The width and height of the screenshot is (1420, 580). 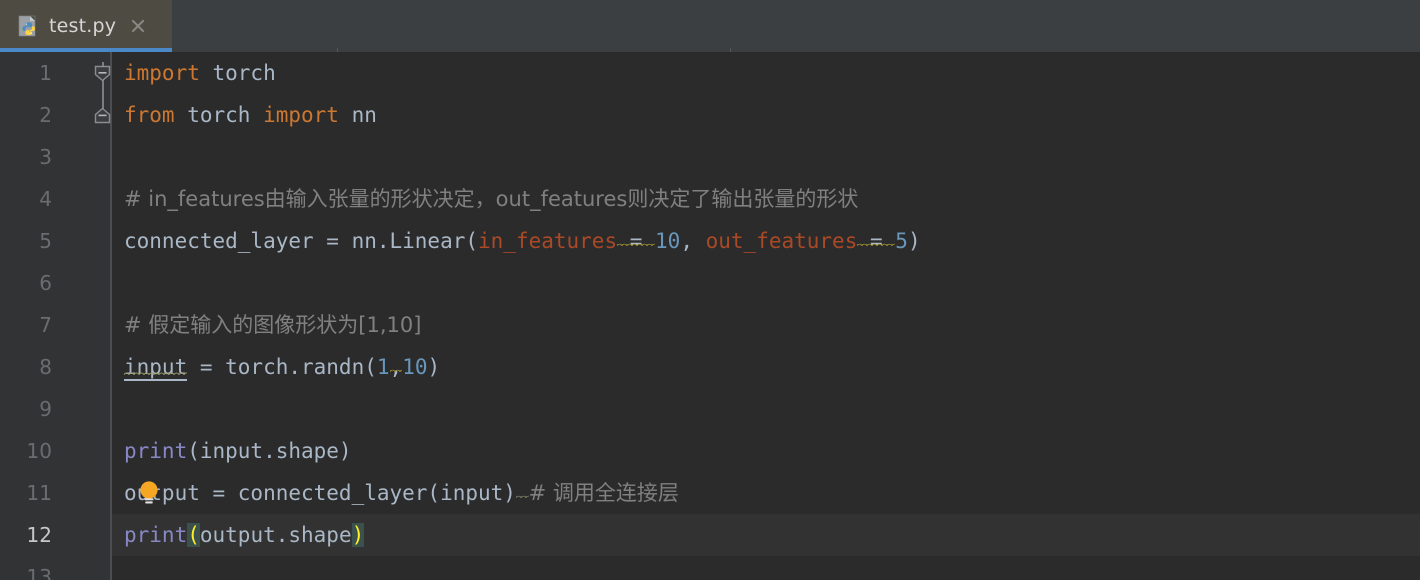 I want to click on token-text: output.shape, so click(x=275, y=535).